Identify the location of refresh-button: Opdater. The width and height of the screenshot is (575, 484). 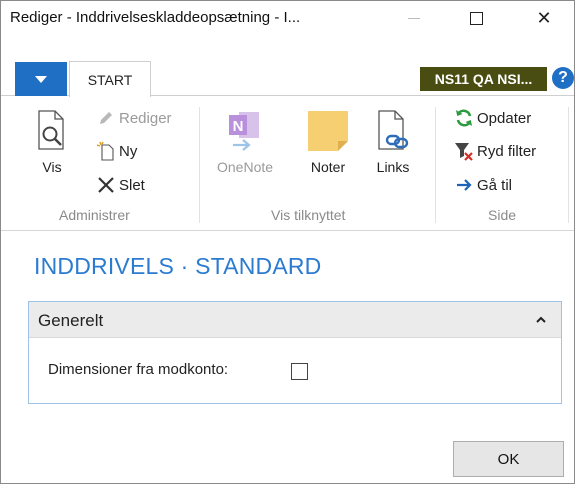
(492, 118).